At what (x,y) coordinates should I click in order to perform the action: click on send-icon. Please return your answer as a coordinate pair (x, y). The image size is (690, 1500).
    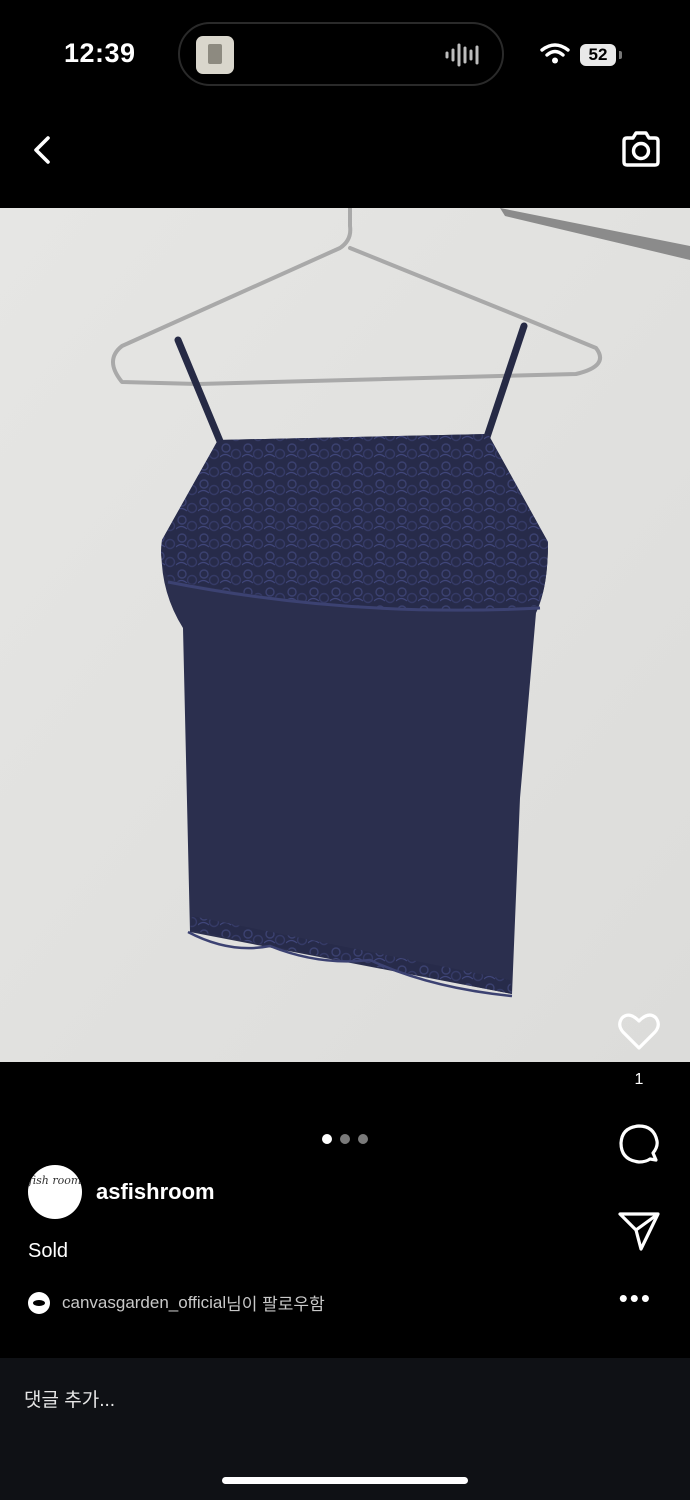
    Looking at the image, I should click on (639, 1231).